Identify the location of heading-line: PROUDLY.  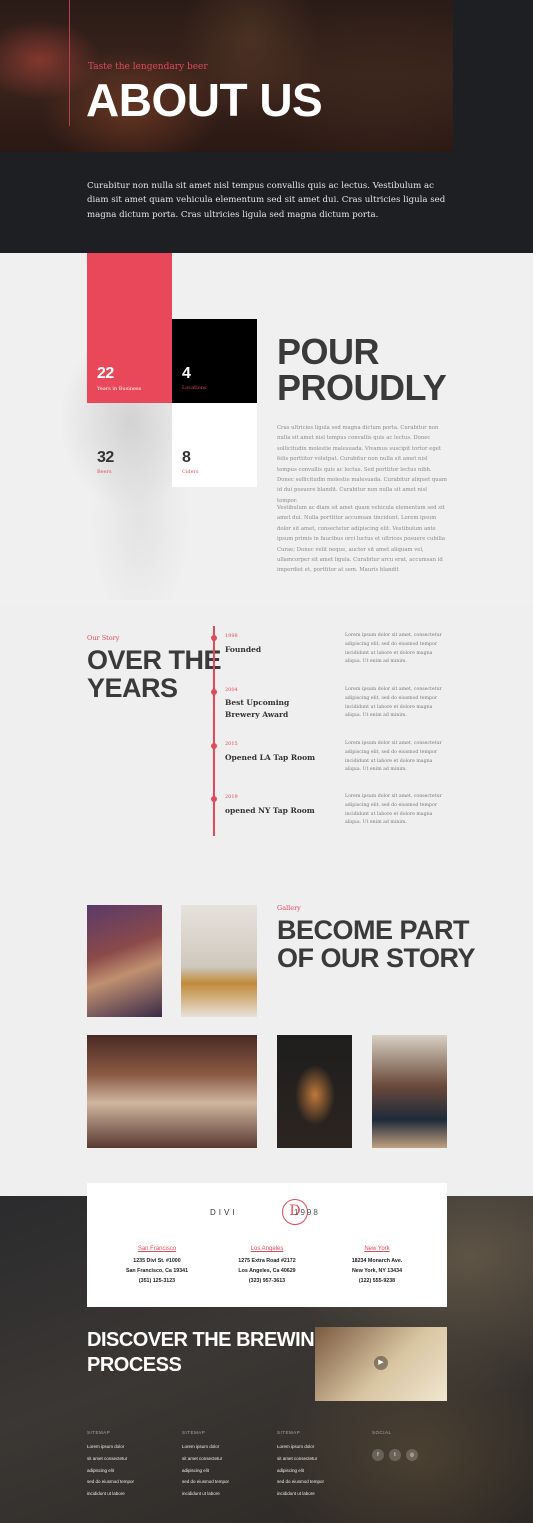
(362, 387).